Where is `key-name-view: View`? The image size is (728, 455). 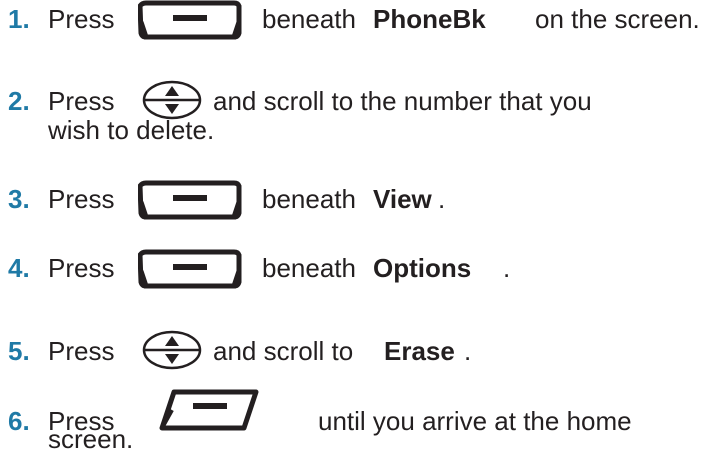 key-name-view: View is located at coordinates (402, 199).